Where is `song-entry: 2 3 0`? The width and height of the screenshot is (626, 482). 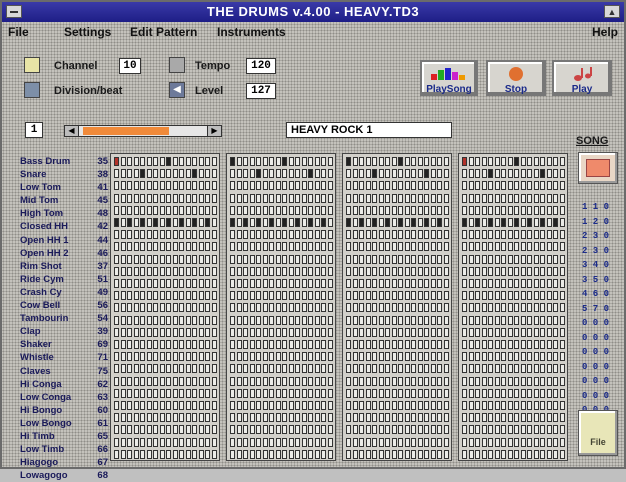 song-entry: 2 3 0 is located at coordinates (595, 251).